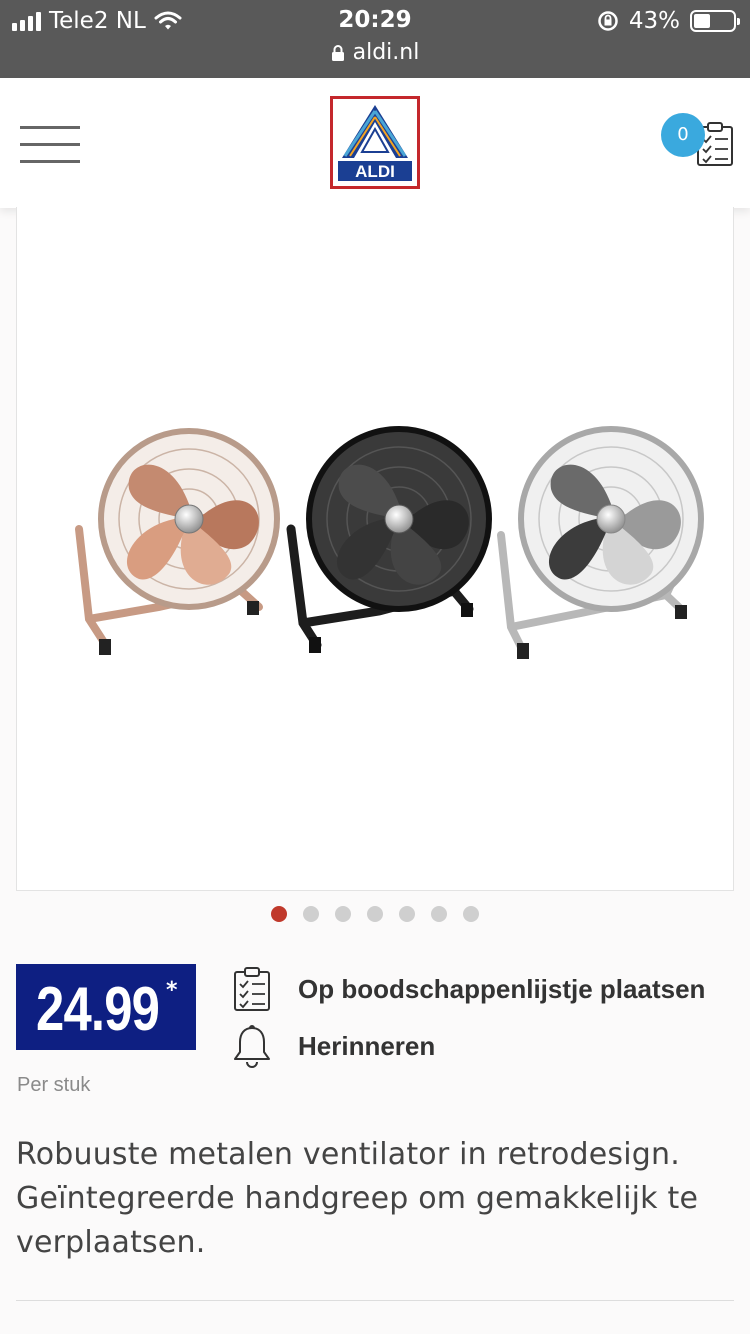 This screenshot has height=1334, width=750. I want to click on chrome-fan, so click(600, 542).